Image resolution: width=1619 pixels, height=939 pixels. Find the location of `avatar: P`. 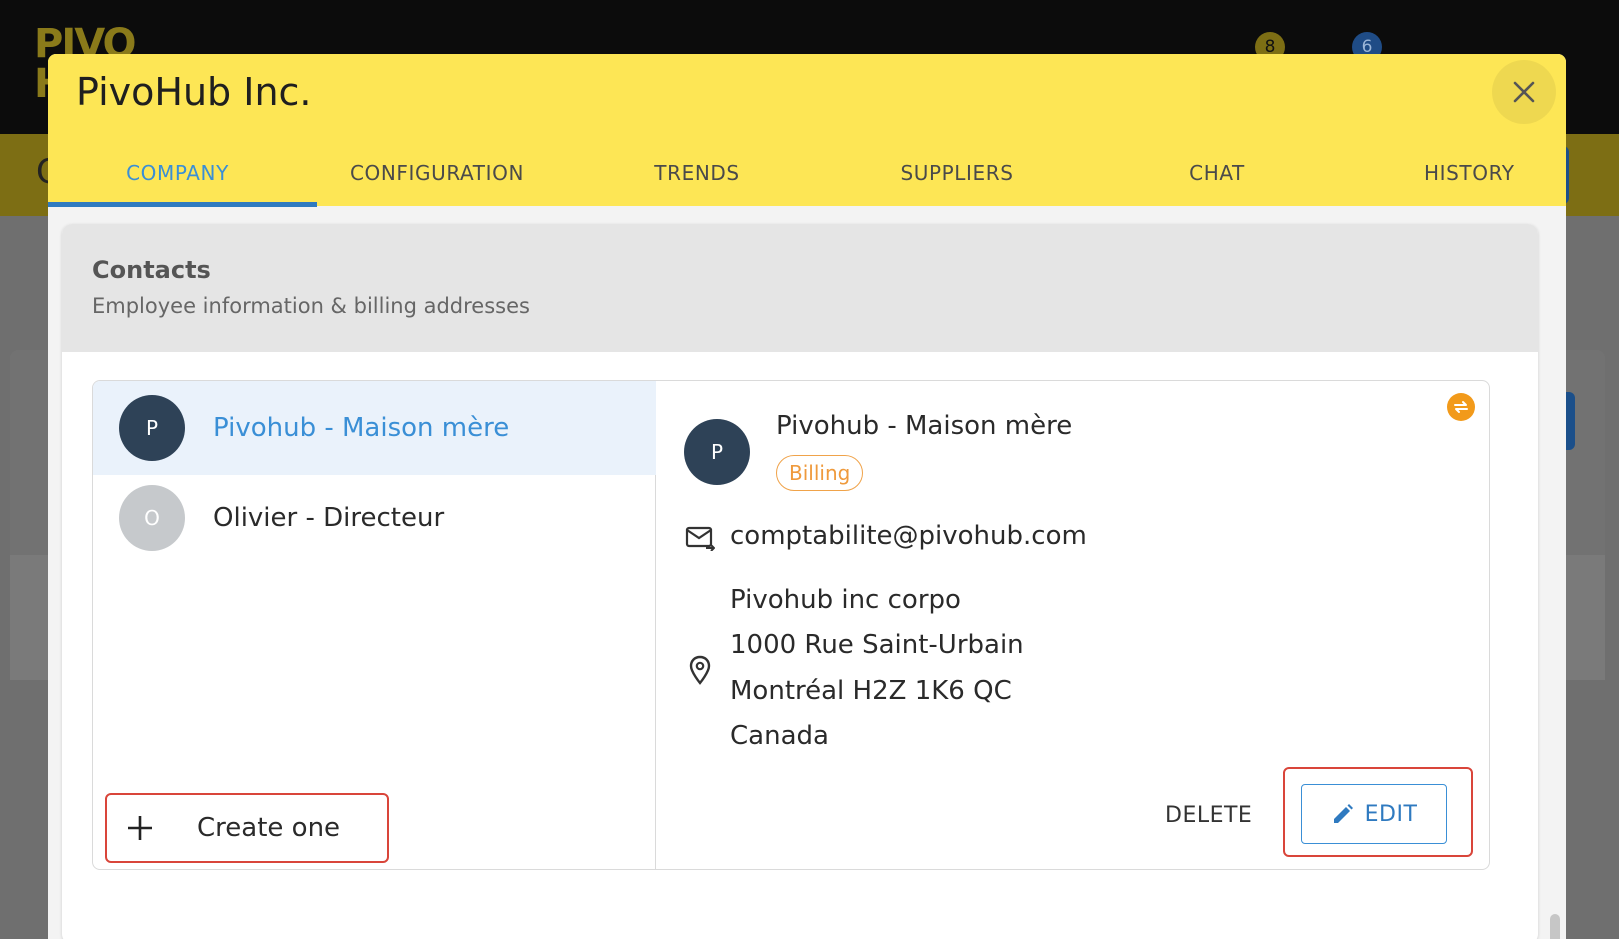

avatar: P is located at coordinates (152, 428).